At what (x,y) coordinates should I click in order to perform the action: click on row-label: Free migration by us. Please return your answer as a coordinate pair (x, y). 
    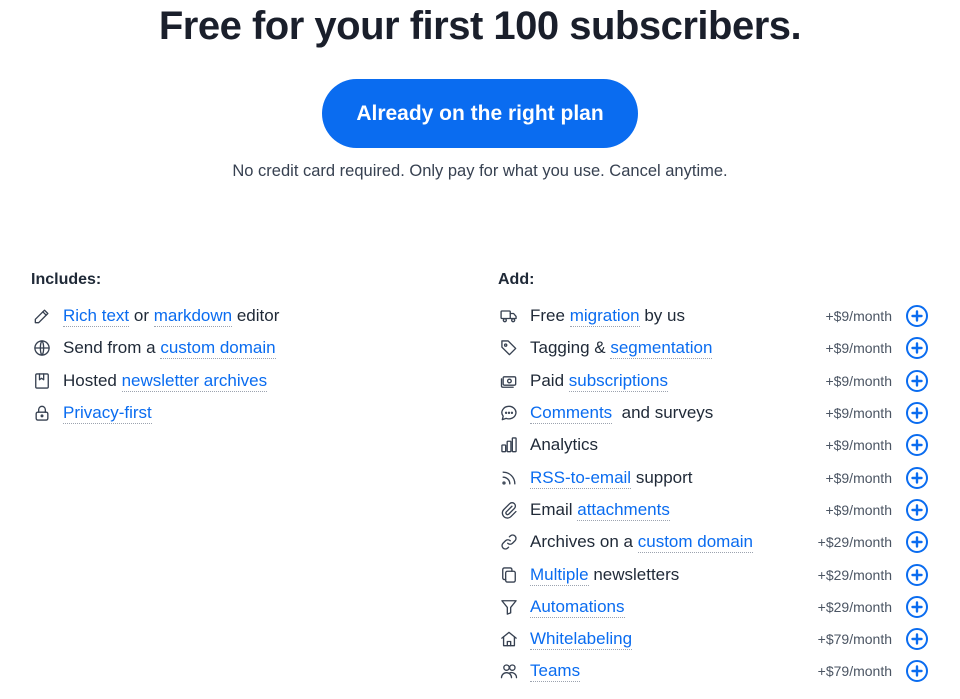
    Looking at the image, I should click on (607, 317).